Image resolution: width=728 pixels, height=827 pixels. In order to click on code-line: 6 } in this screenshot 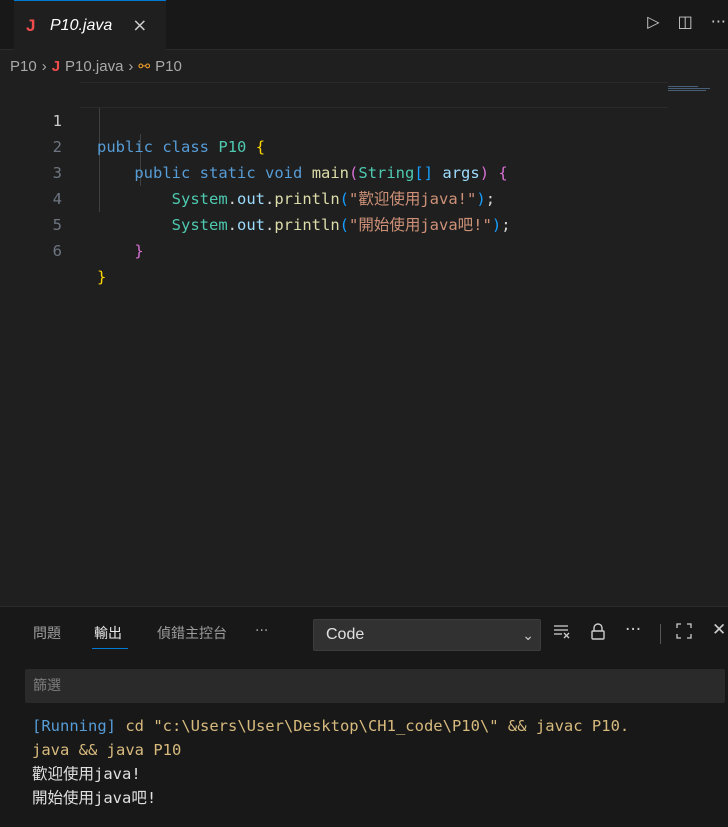, I will do `click(364, 249)`.